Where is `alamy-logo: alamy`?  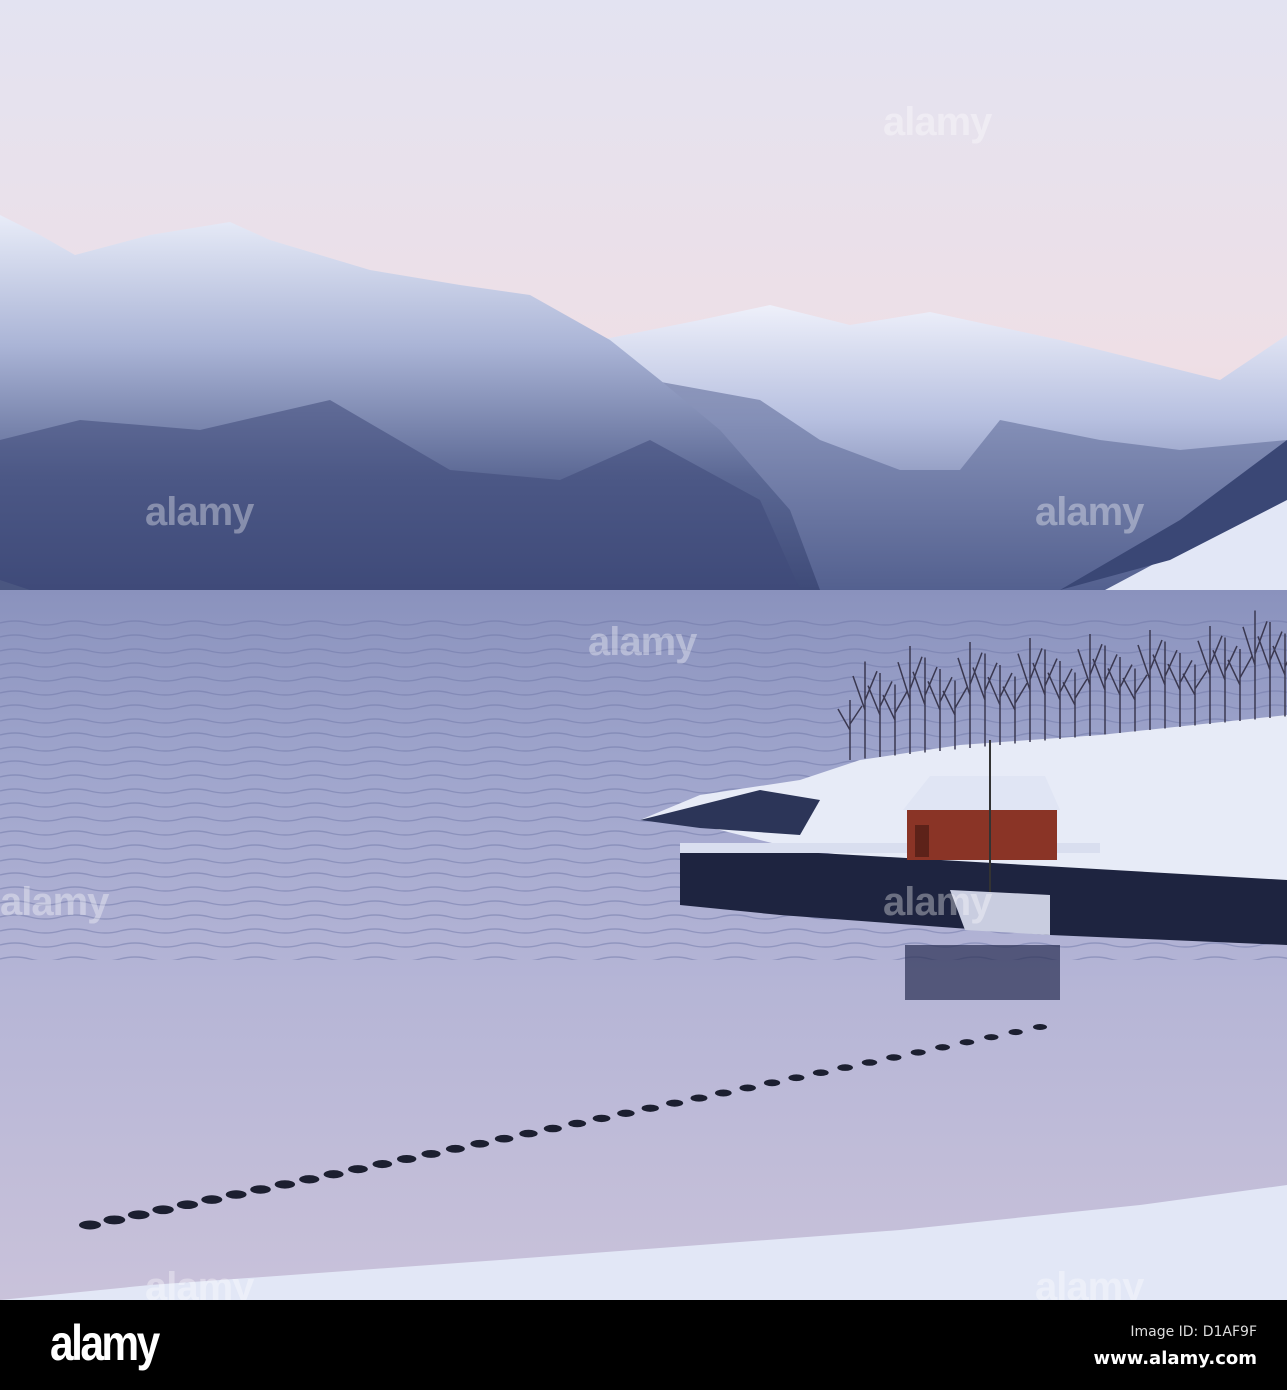
alamy-logo: alamy is located at coordinates (105, 1343).